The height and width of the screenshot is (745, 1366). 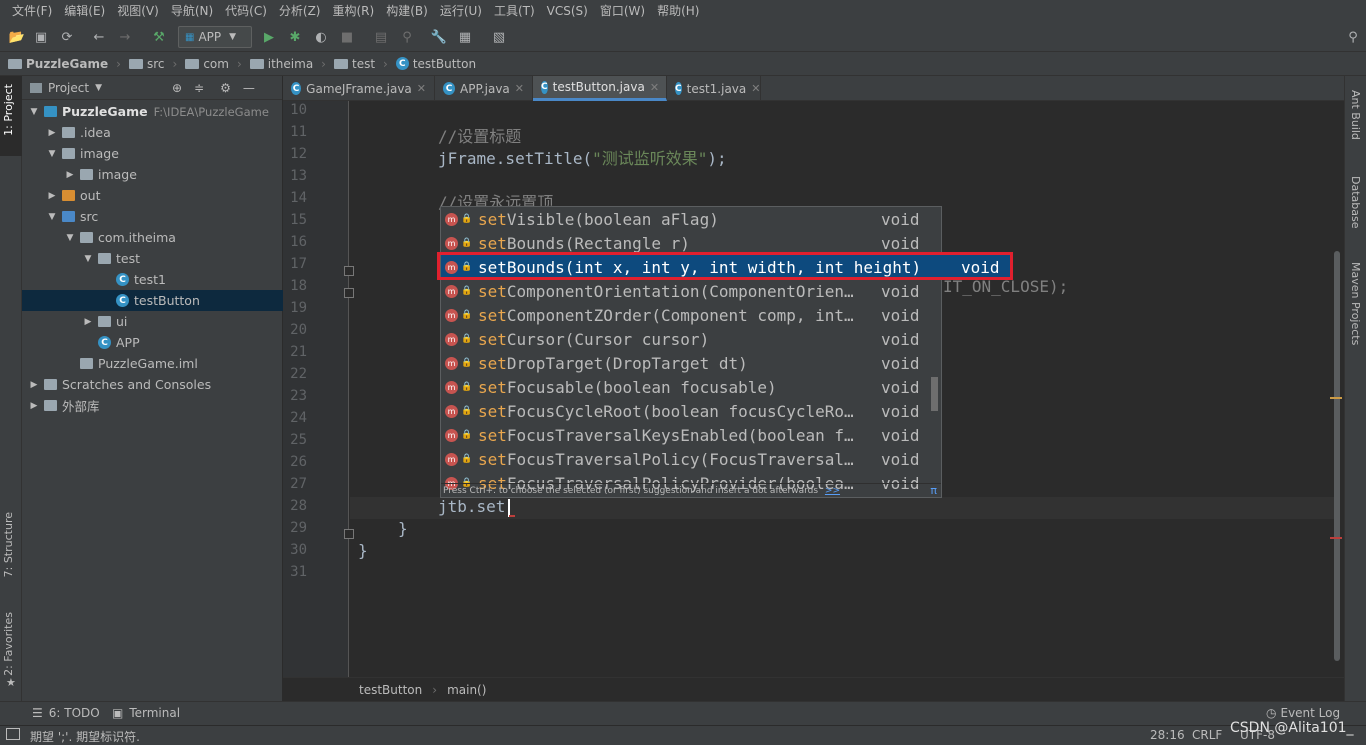 What do you see at coordinates (152, 195) in the screenshot?
I see `tree-node: ▶ out` at bounding box center [152, 195].